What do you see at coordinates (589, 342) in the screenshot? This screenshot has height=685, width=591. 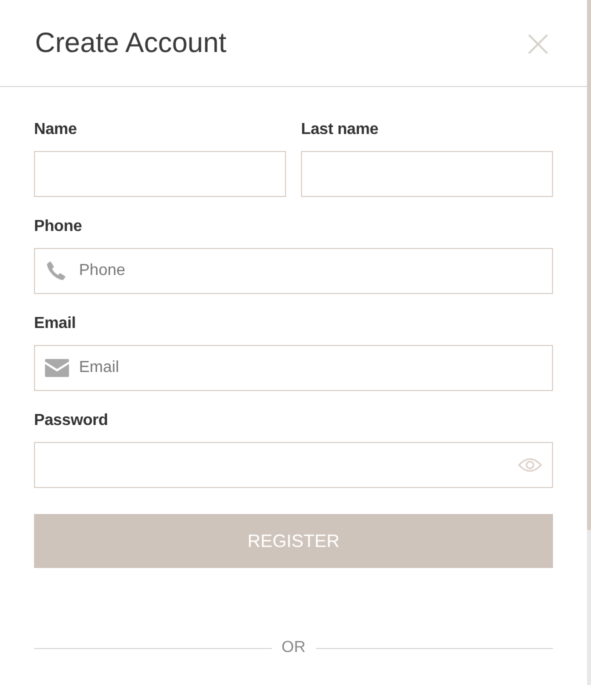 I see `scrollbar` at bounding box center [589, 342].